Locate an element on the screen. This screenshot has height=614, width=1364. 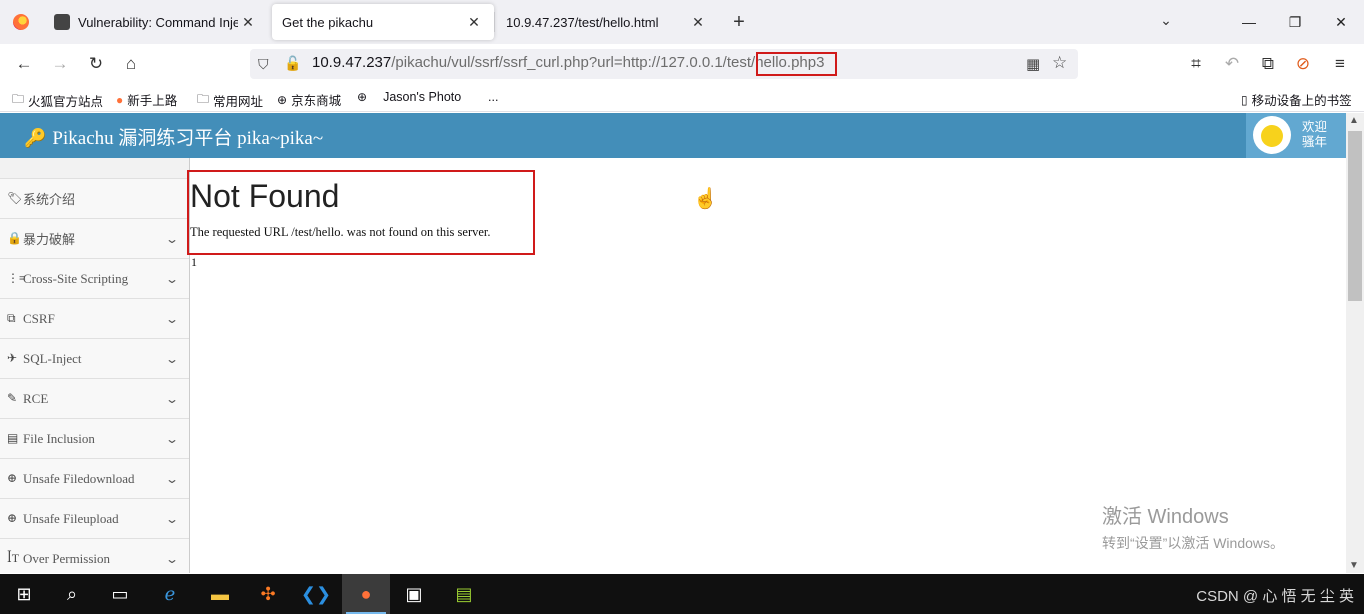
app-brand: 🔑 Pikachu 漏洞练习平台 pika~pika~ is located at coordinates (173, 136).